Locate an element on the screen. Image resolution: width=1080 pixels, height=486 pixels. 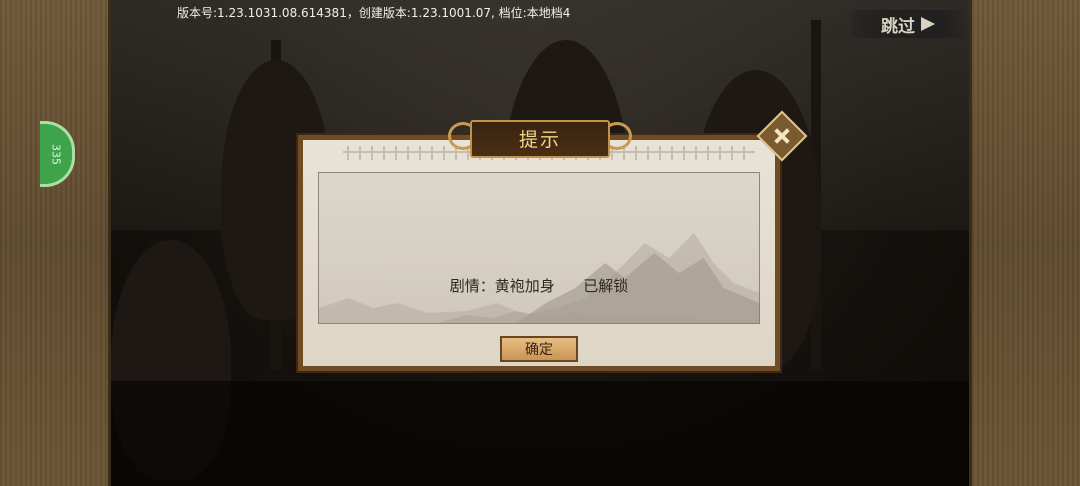
mountain-landscape is located at coordinates (539, 278).